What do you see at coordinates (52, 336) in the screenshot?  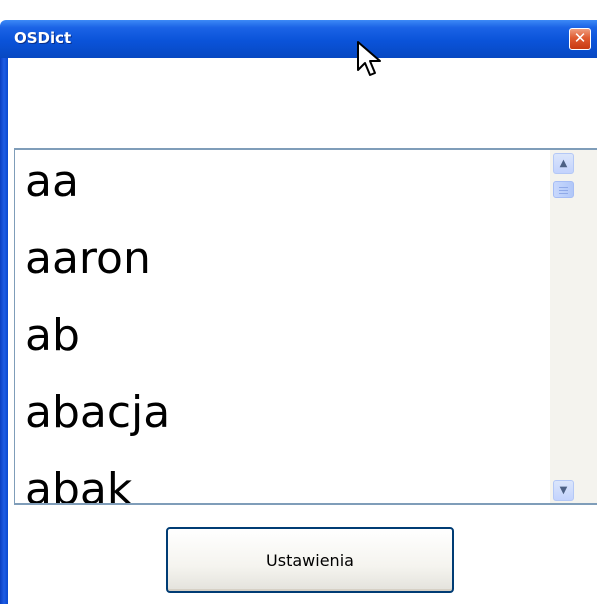 I see `list-item-ab: ab` at bounding box center [52, 336].